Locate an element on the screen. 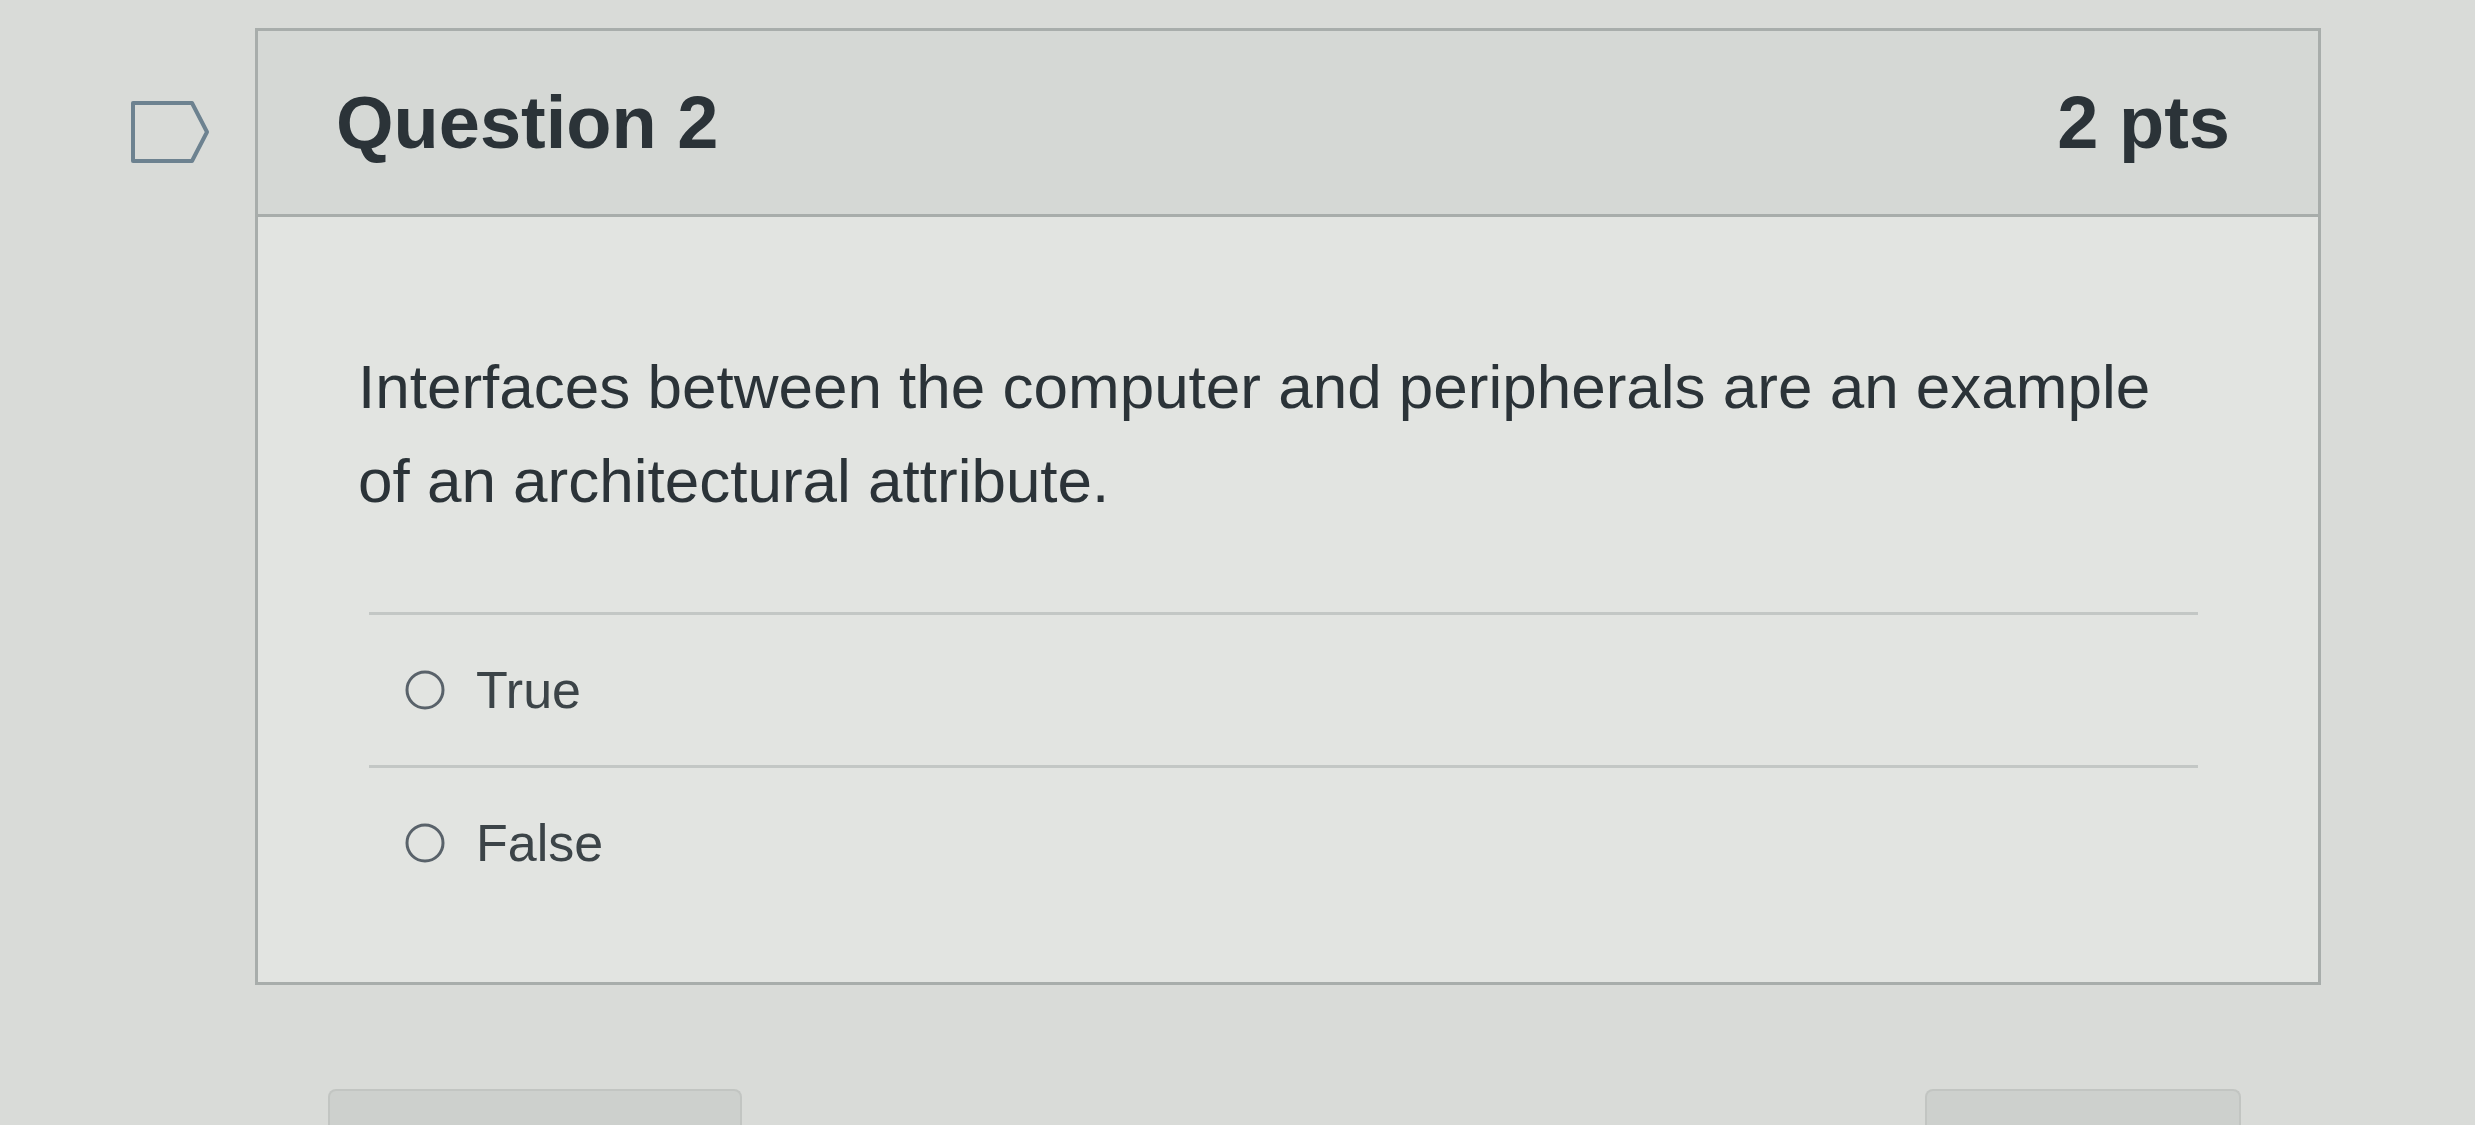 Image resolution: width=2475 pixels, height=1125 pixels. question-points: 2 pts is located at coordinates (2143, 122).